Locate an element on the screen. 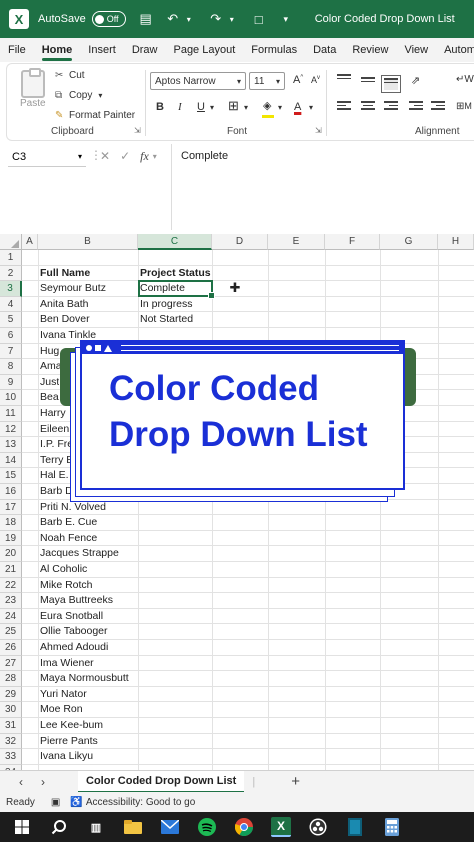 The width and height of the screenshot is (474, 842). fill-dropdown-icon: ▾ is located at coordinates (280, 107).